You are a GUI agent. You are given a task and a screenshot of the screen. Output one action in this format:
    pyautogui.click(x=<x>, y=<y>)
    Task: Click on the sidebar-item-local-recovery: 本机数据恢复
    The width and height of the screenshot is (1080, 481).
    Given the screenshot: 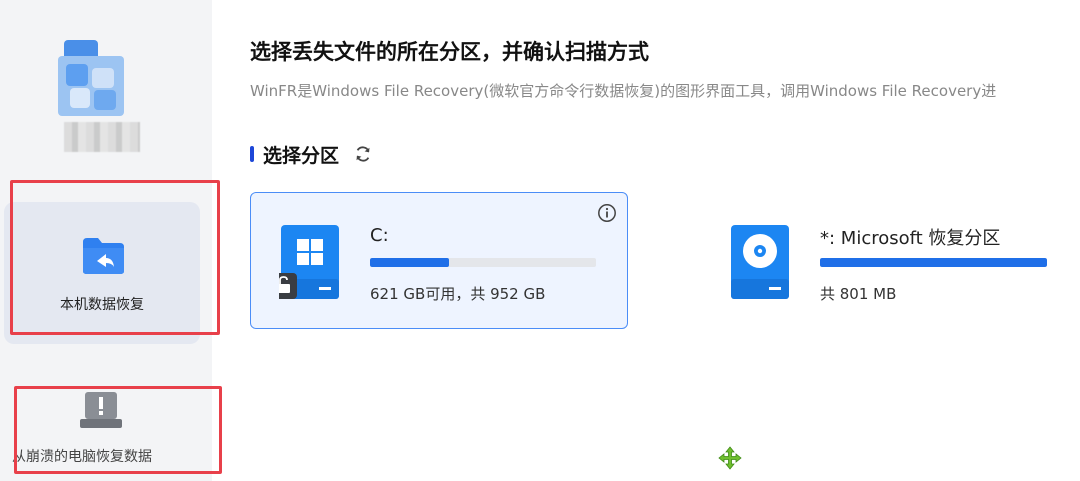 What is the action you would take?
    pyautogui.click(x=102, y=273)
    